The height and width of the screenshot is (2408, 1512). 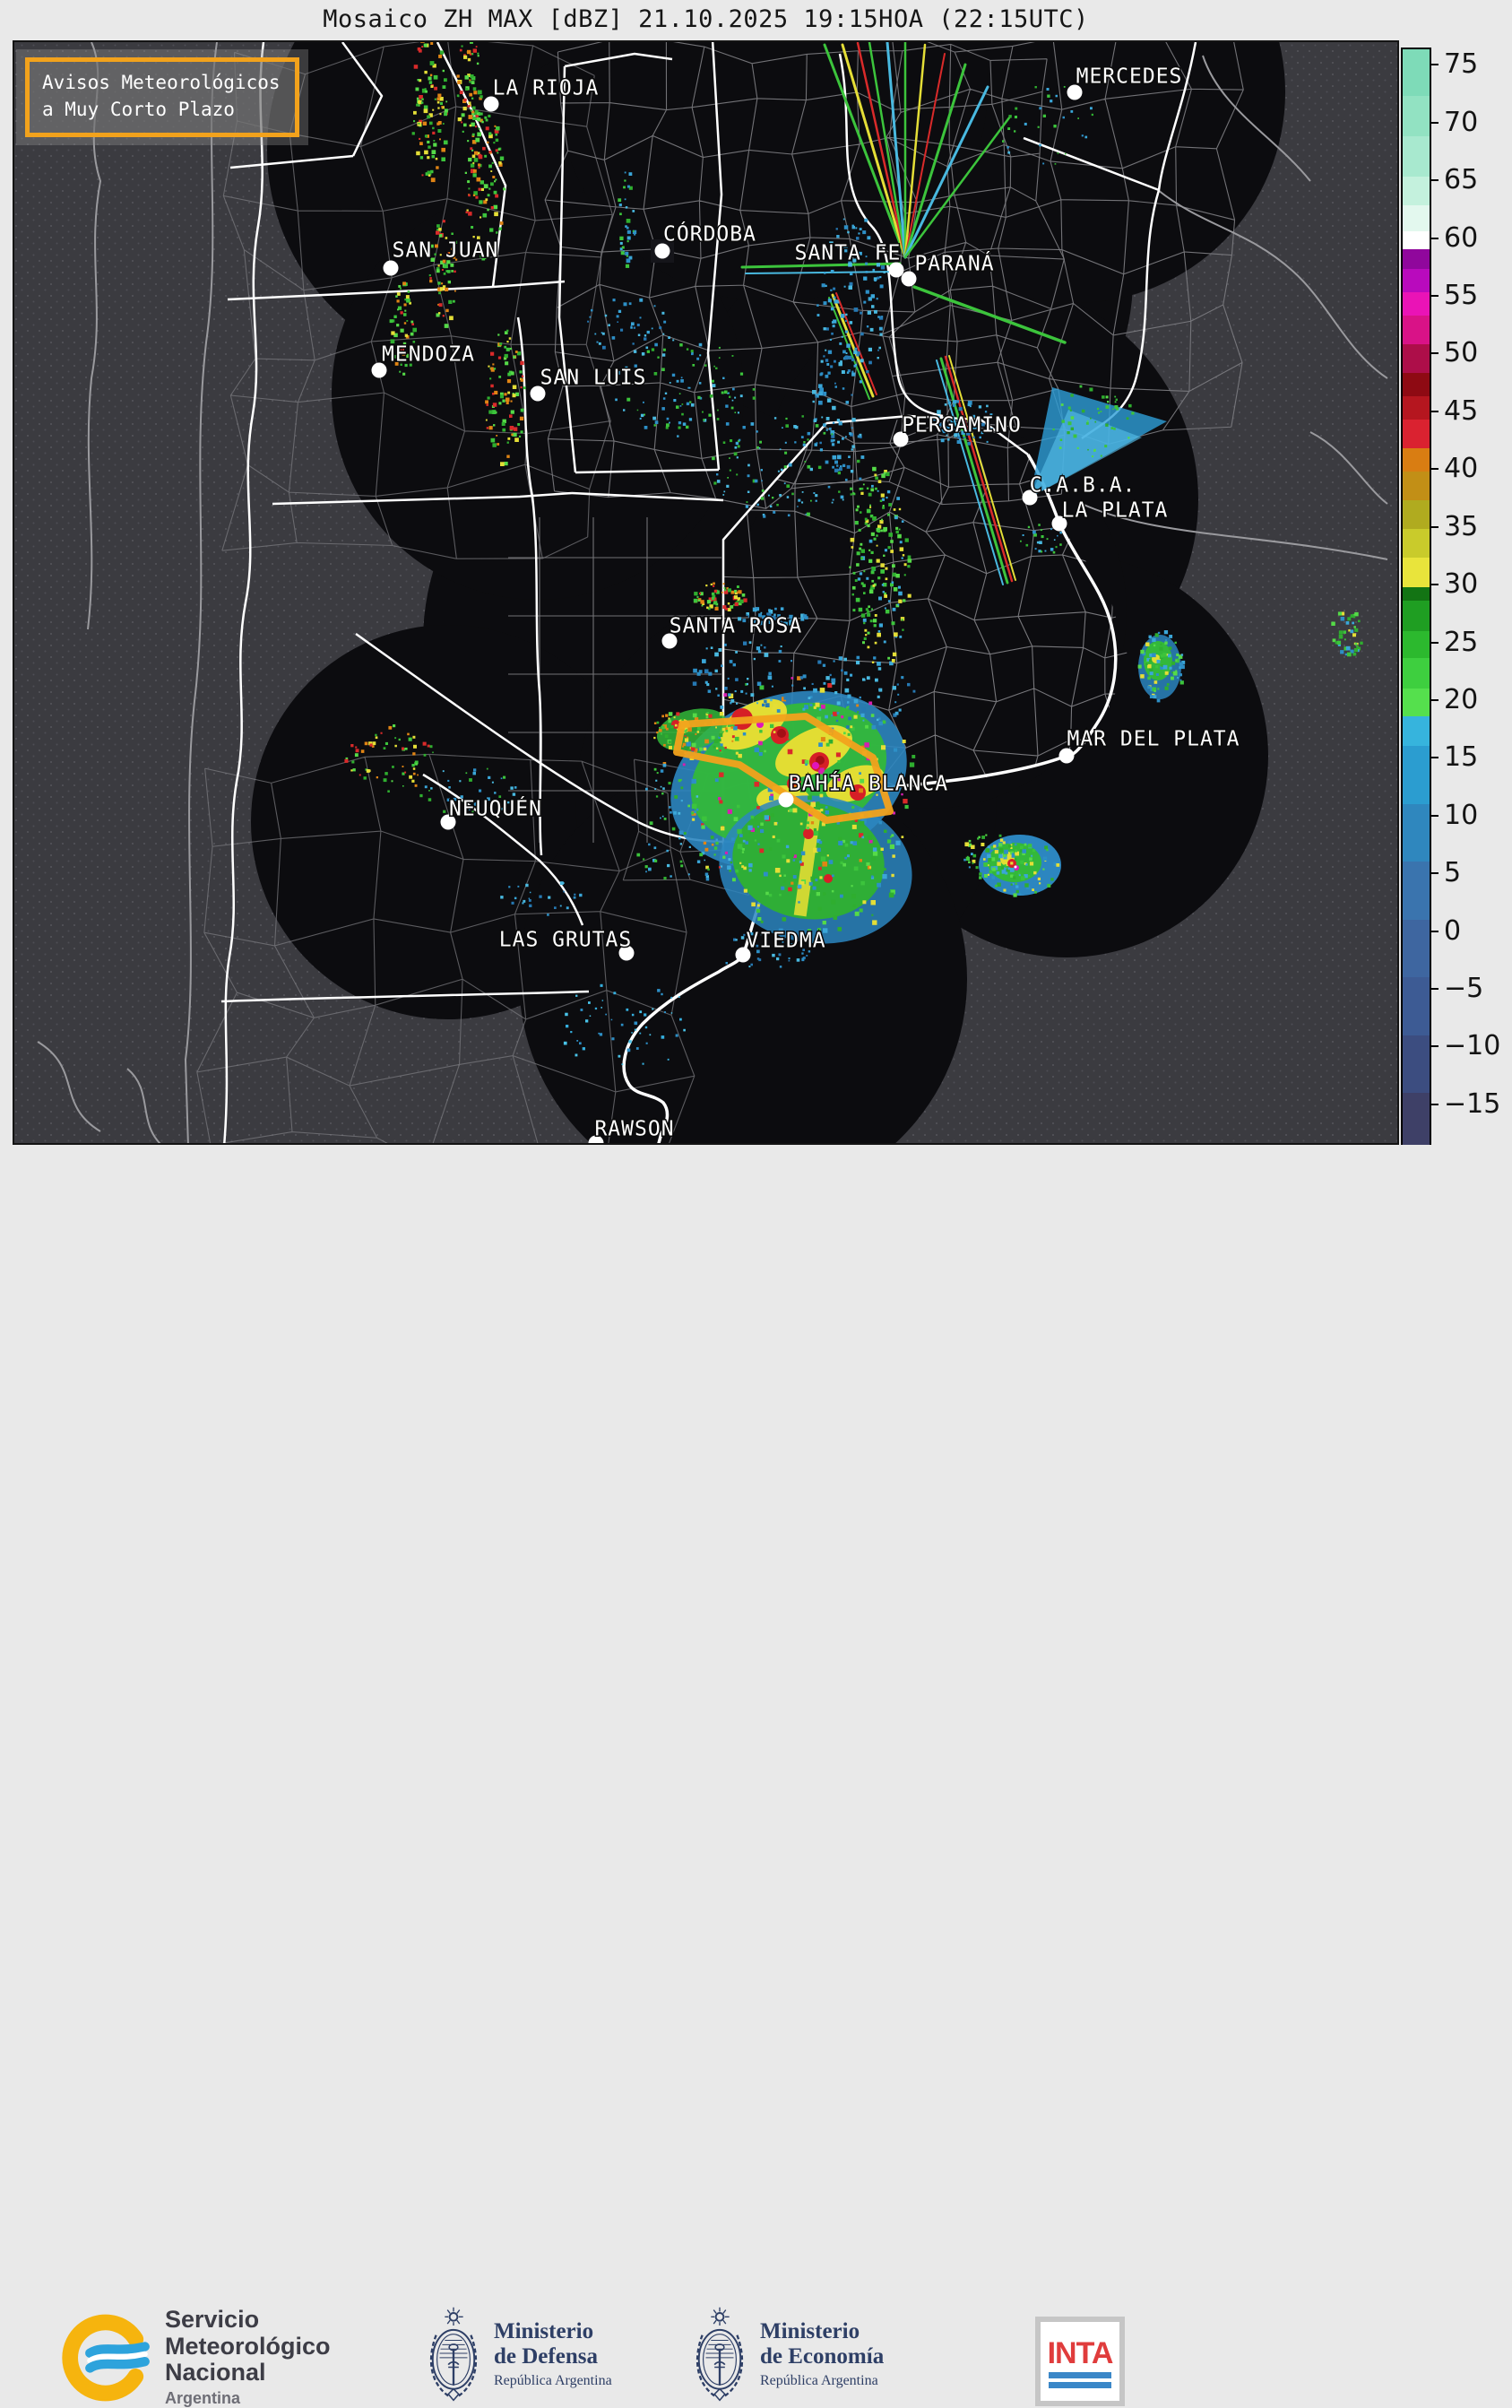 I want to click on colorbar-tick-label: 0, so click(x=1453, y=930).